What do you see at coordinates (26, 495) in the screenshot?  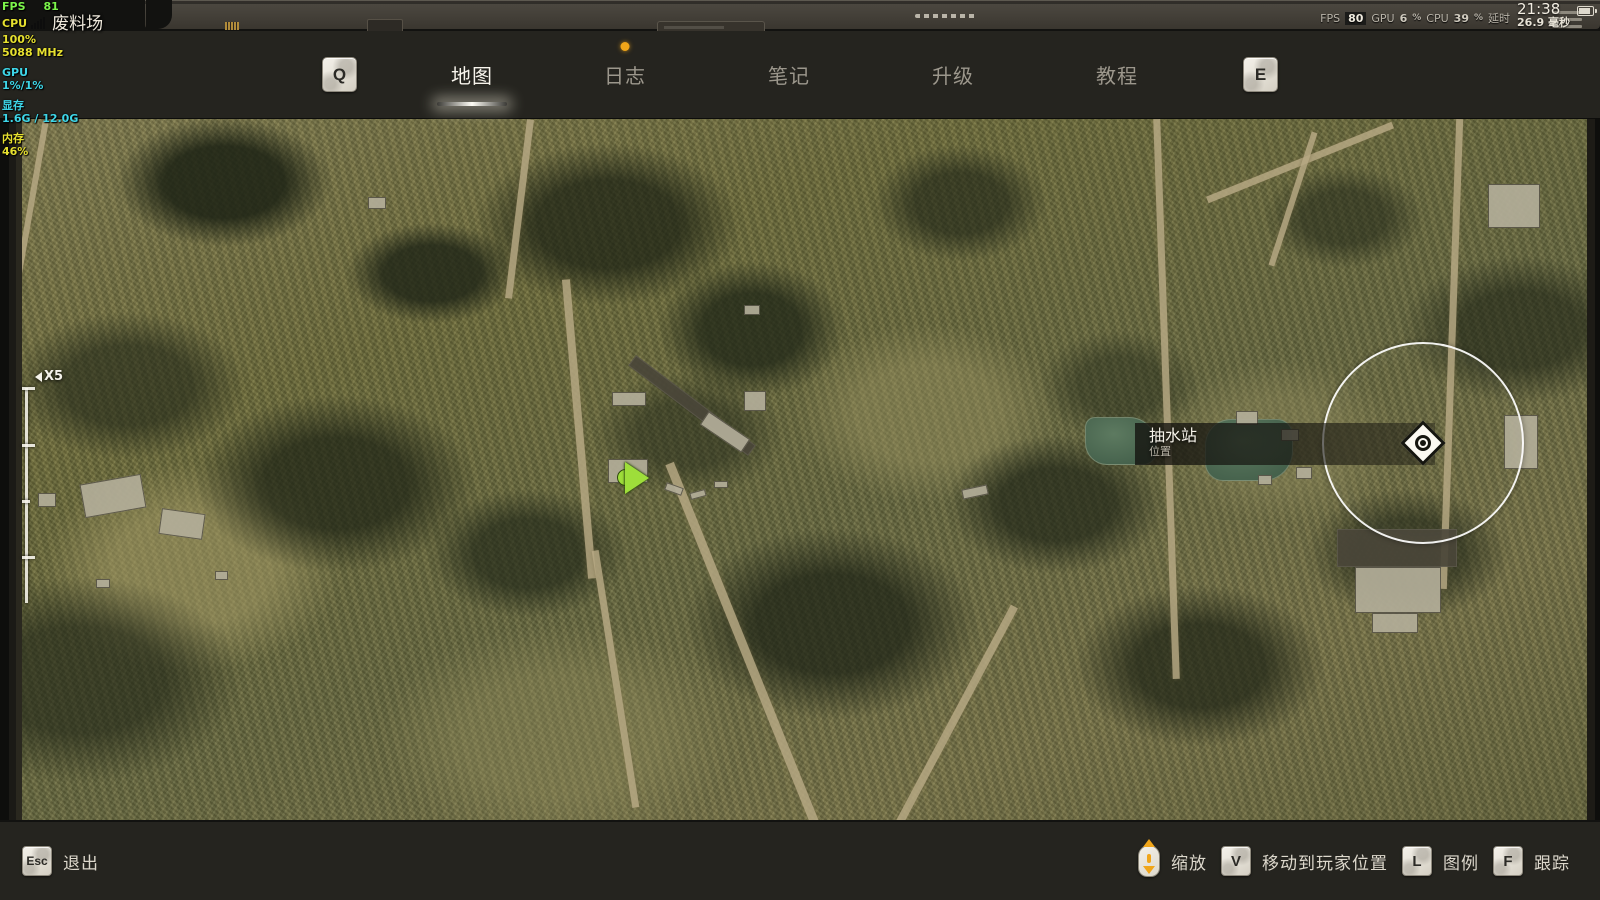 I see `zoom-slider-track` at bounding box center [26, 495].